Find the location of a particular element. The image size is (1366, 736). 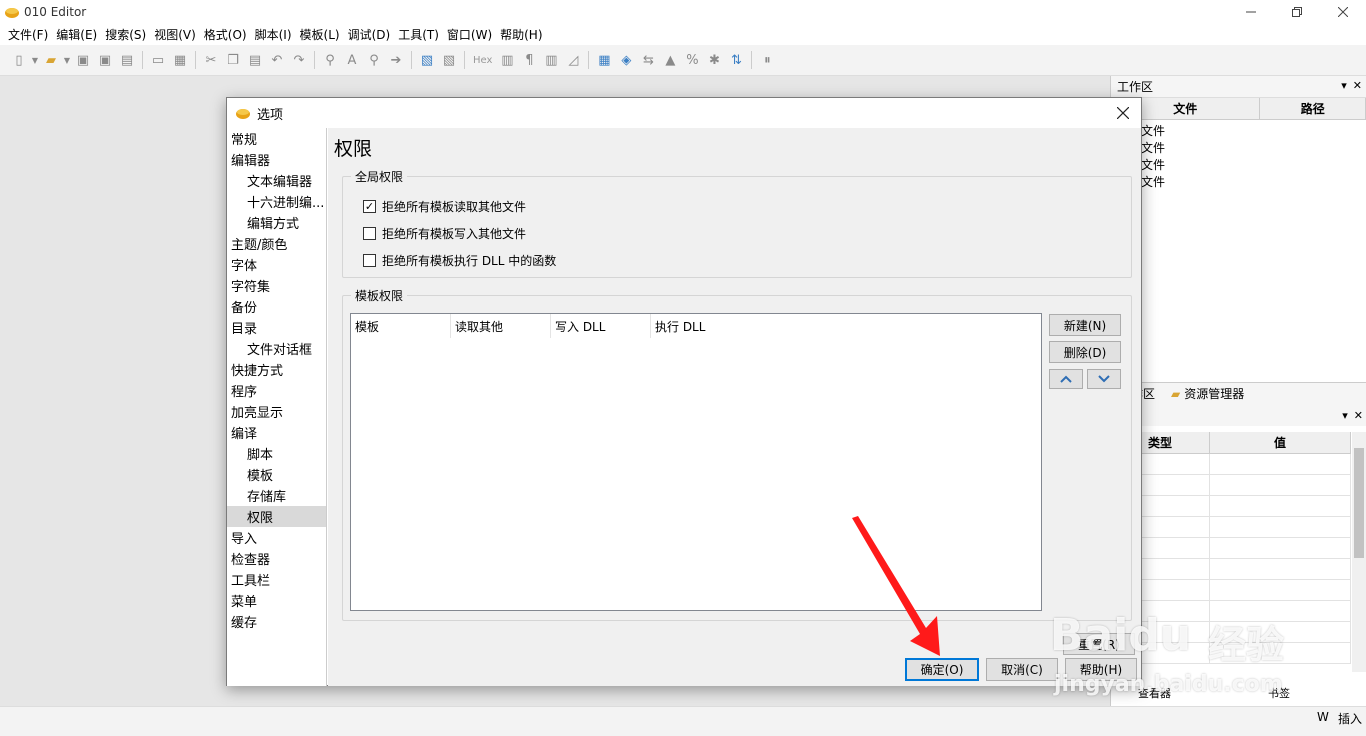

restore-button is located at coordinates (1297, 11).